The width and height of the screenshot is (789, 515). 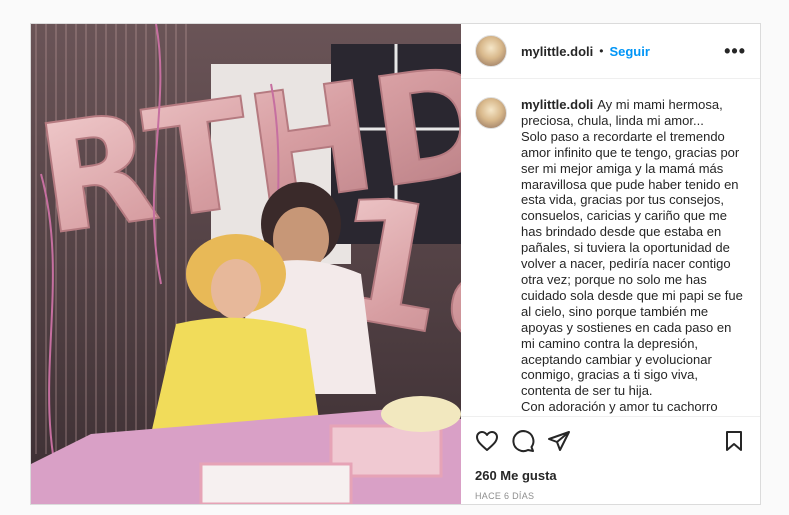 I want to click on caption-avatar, so click(x=491, y=113).